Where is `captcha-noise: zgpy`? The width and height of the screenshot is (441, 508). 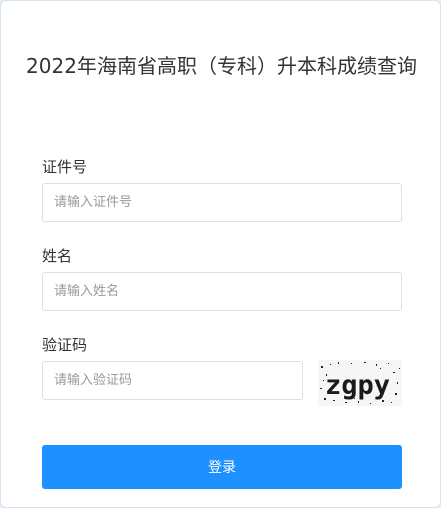 captcha-noise: zgpy is located at coordinates (360, 383).